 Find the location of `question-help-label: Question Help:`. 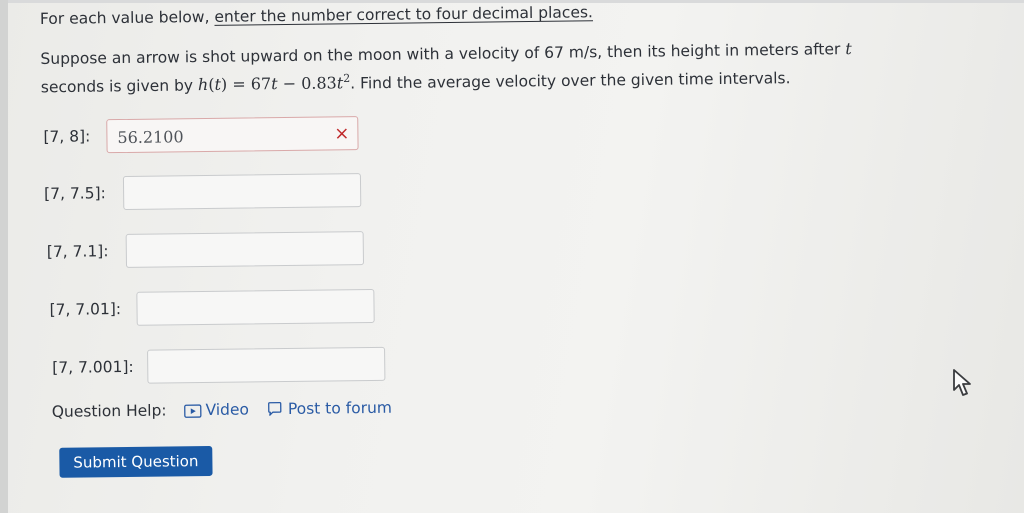

question-help-label: Question Help: is located at coordinates (109, 411).